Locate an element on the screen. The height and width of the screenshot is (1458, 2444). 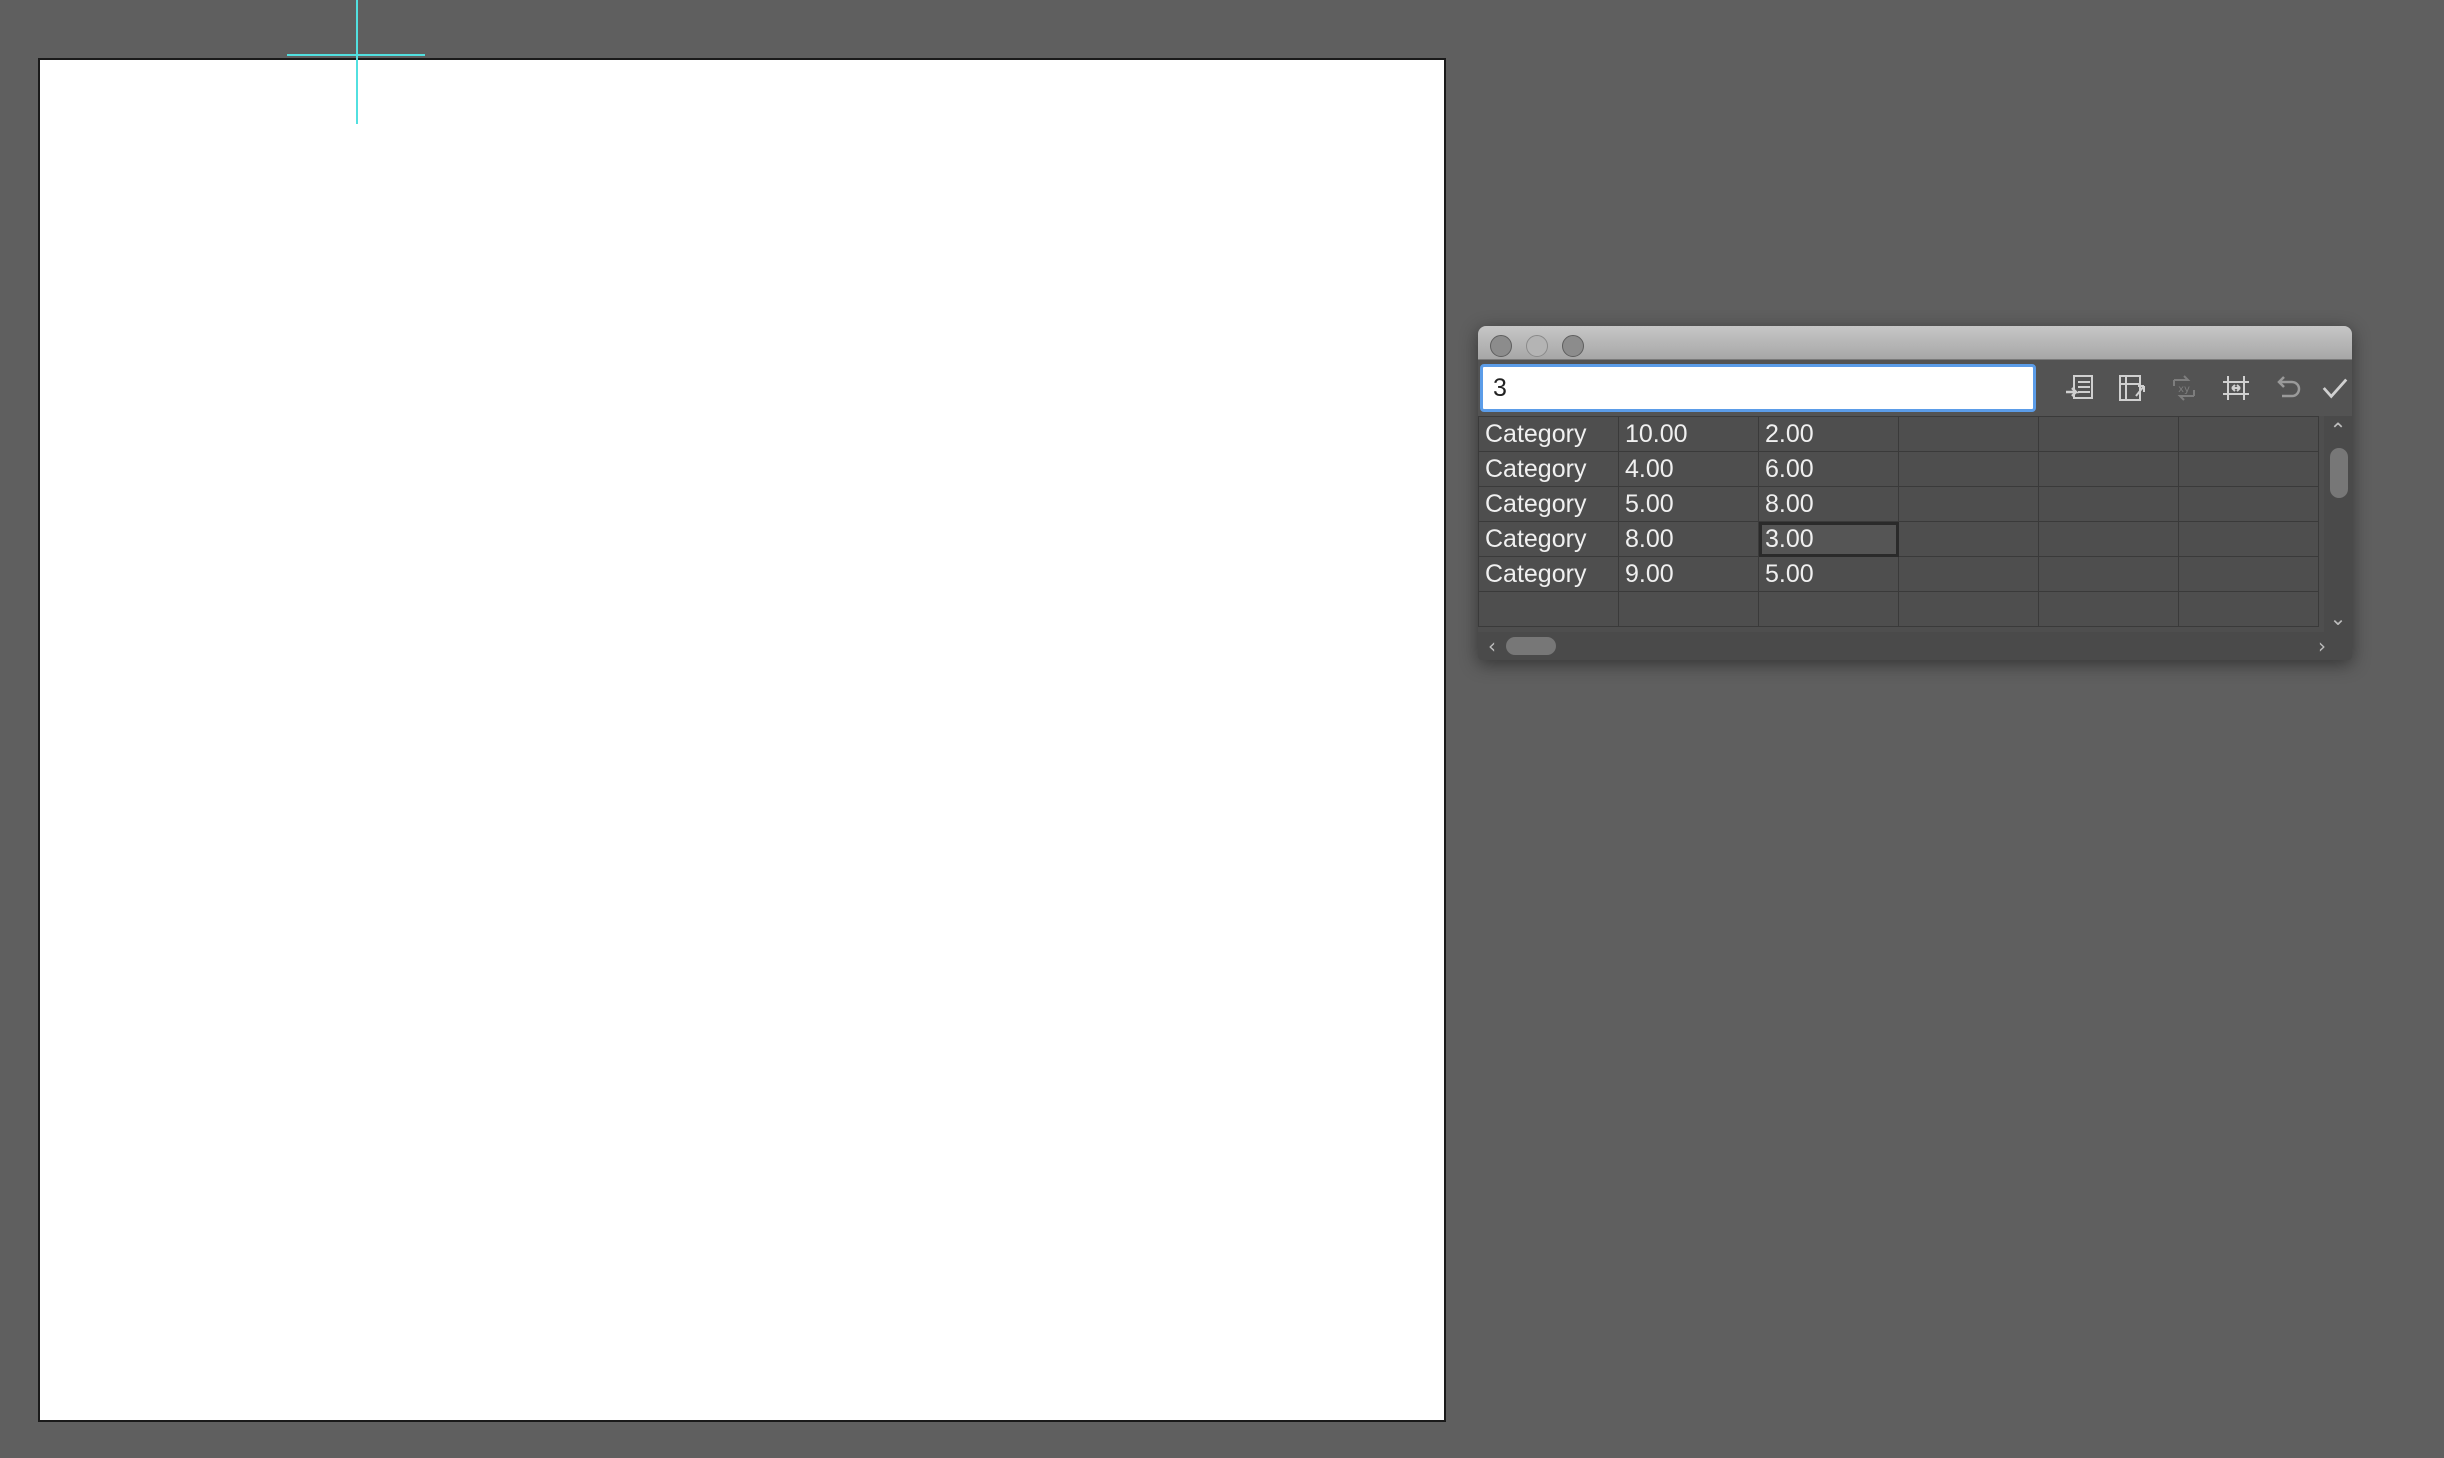
transpose-row-column-icon is located at coordinates (2132, 388).